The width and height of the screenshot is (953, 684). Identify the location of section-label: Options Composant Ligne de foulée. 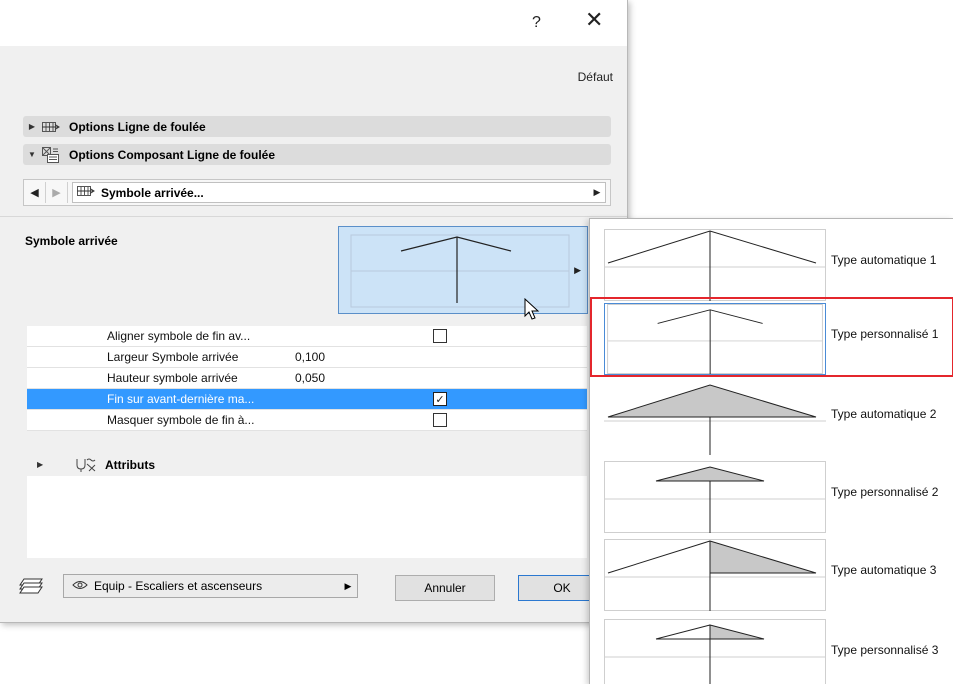
(172, 154).